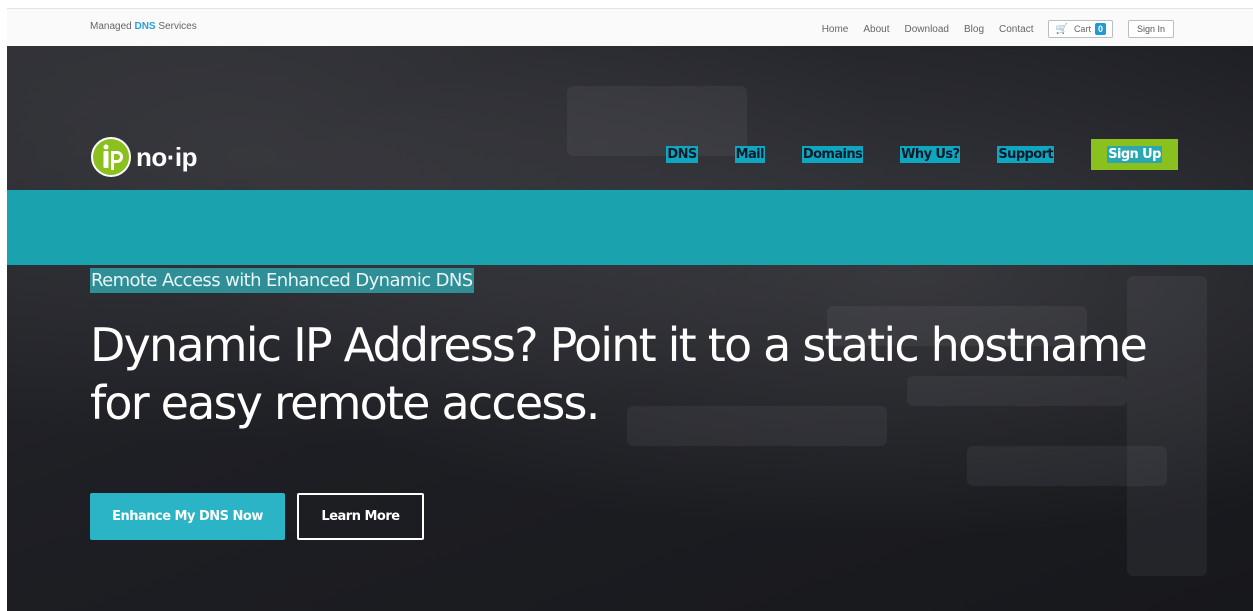 The width and height of the screenshot is (1253, 611). I want to click on sign-up-button: Sign Up, so click(1134, 154).